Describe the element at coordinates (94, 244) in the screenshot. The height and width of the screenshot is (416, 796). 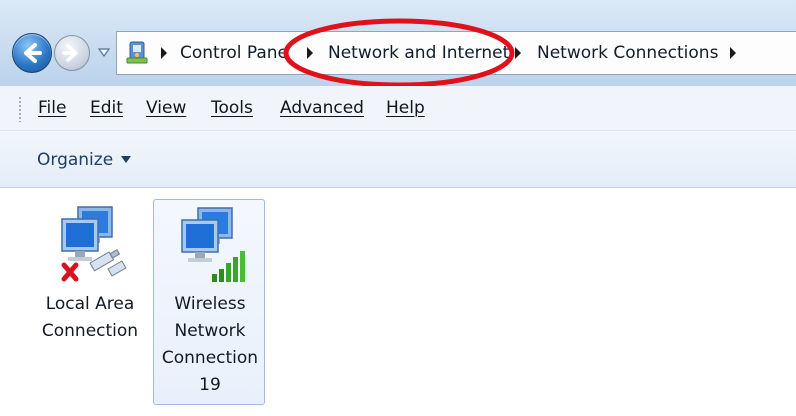
I see `wired-network-disconnected-icon` at that location.